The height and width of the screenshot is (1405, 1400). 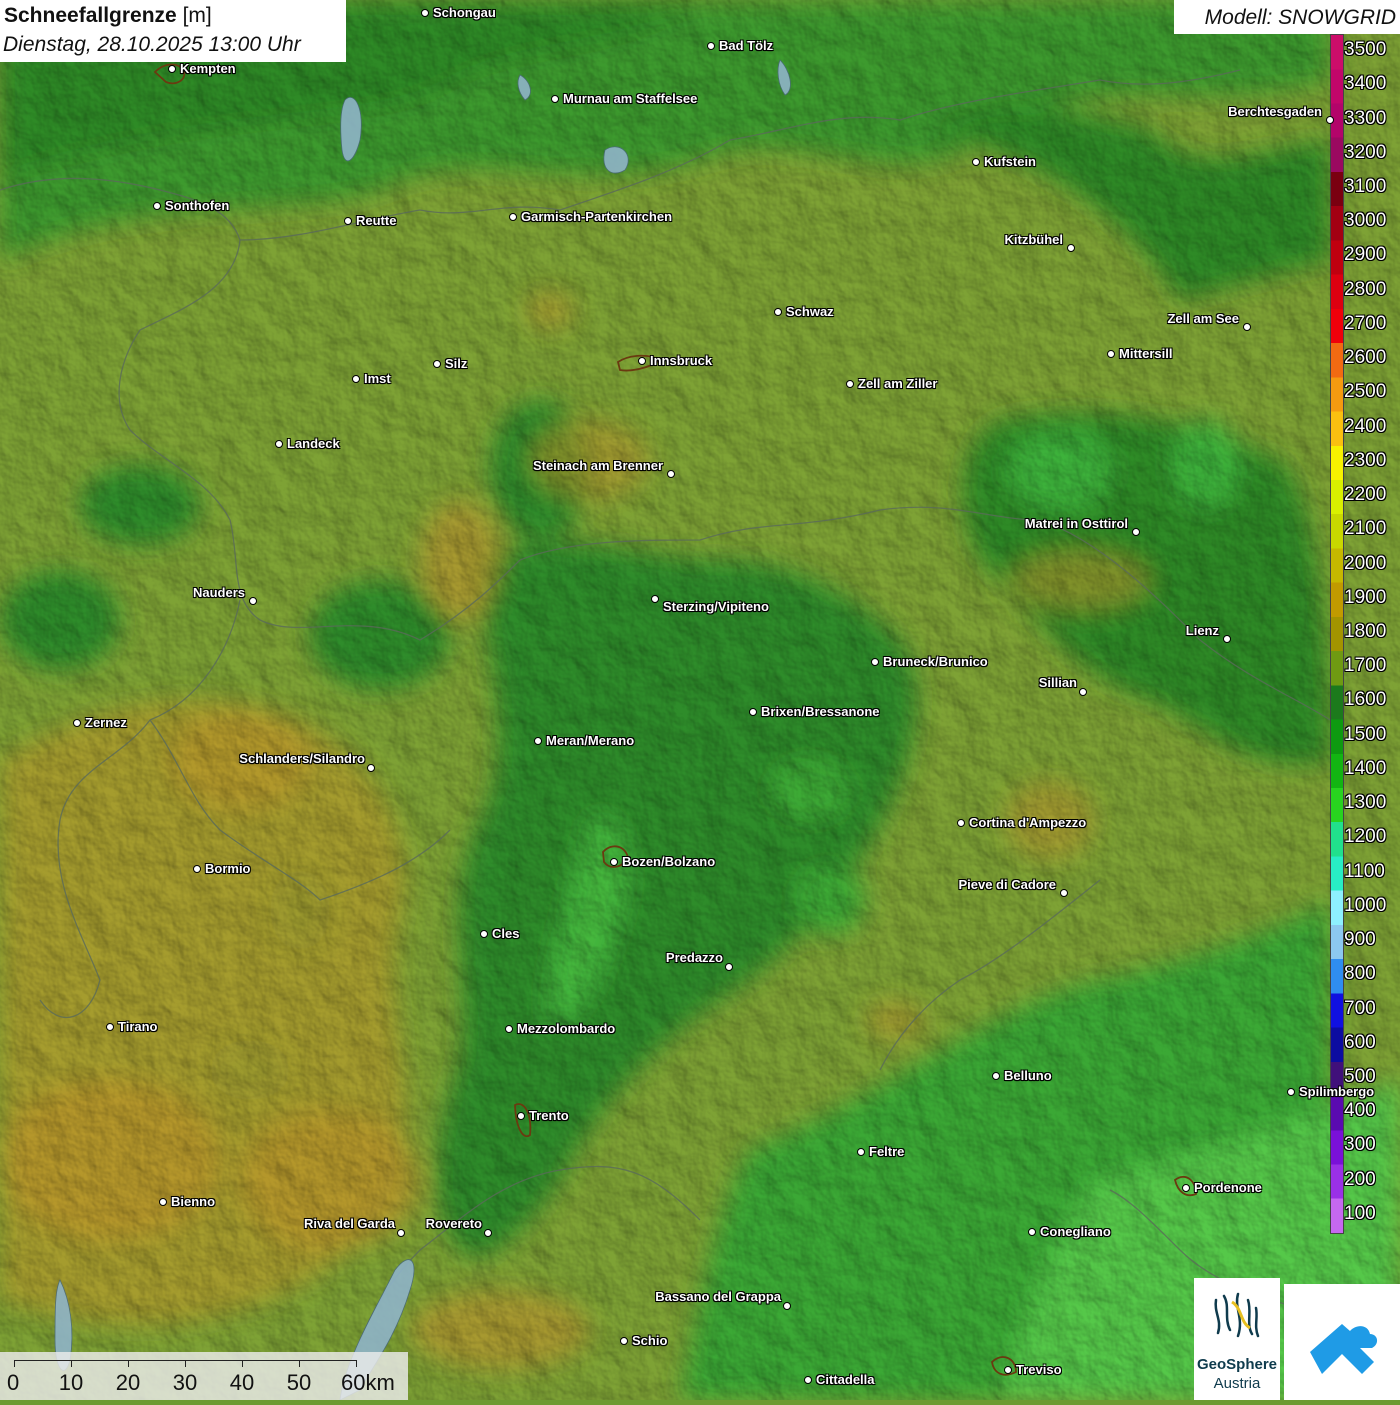 I want to click on city-label: Tirano, so click(x=138, y=1026).